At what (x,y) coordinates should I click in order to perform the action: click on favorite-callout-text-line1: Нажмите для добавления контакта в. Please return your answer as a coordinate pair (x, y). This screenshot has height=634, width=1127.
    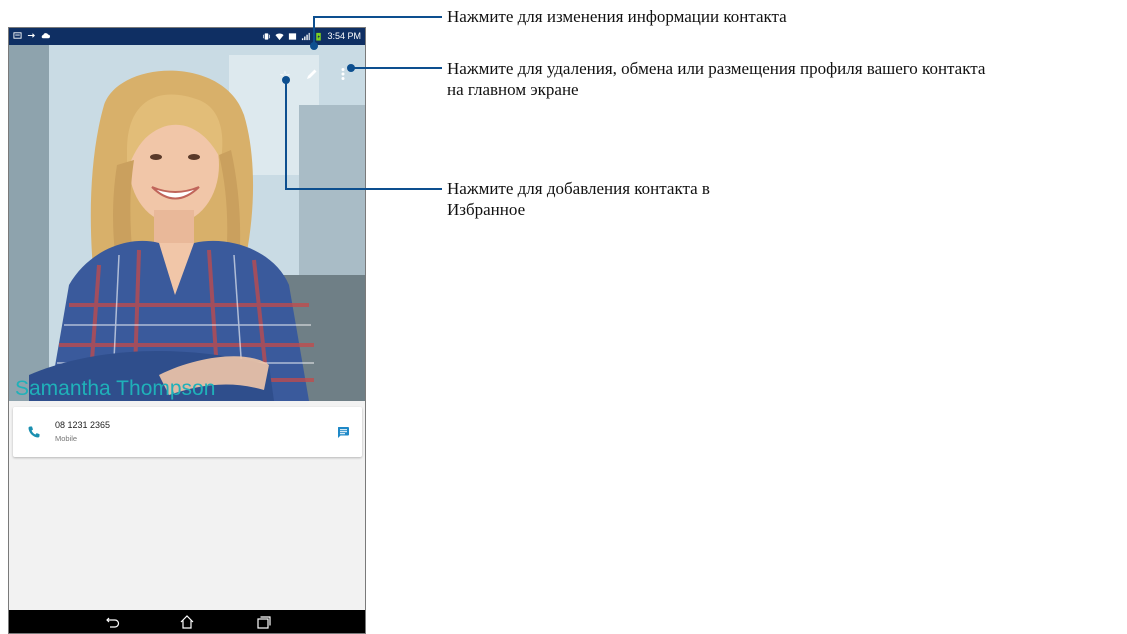
    Looking at the image, I should click on (578, 188).